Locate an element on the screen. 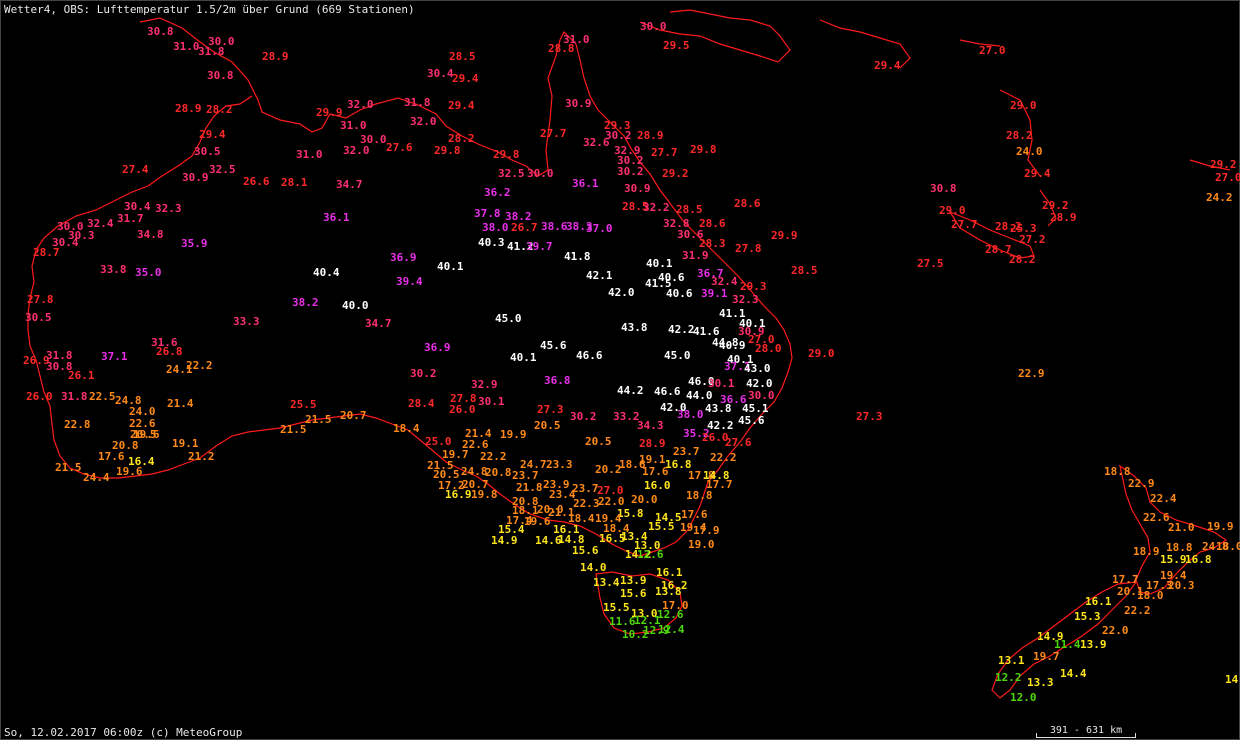 This screenshot has height=740, width=1240. station-reading: 22.9 is located at coordinates (1141, 483).